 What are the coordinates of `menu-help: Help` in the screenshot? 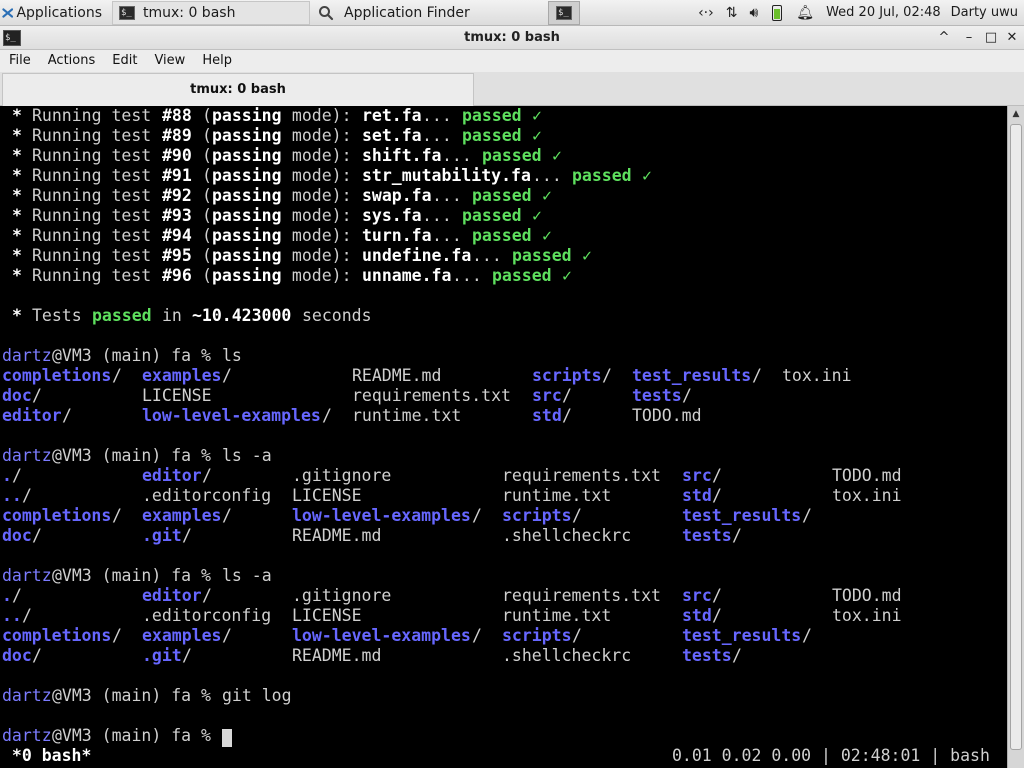 It's located at (216, 61).